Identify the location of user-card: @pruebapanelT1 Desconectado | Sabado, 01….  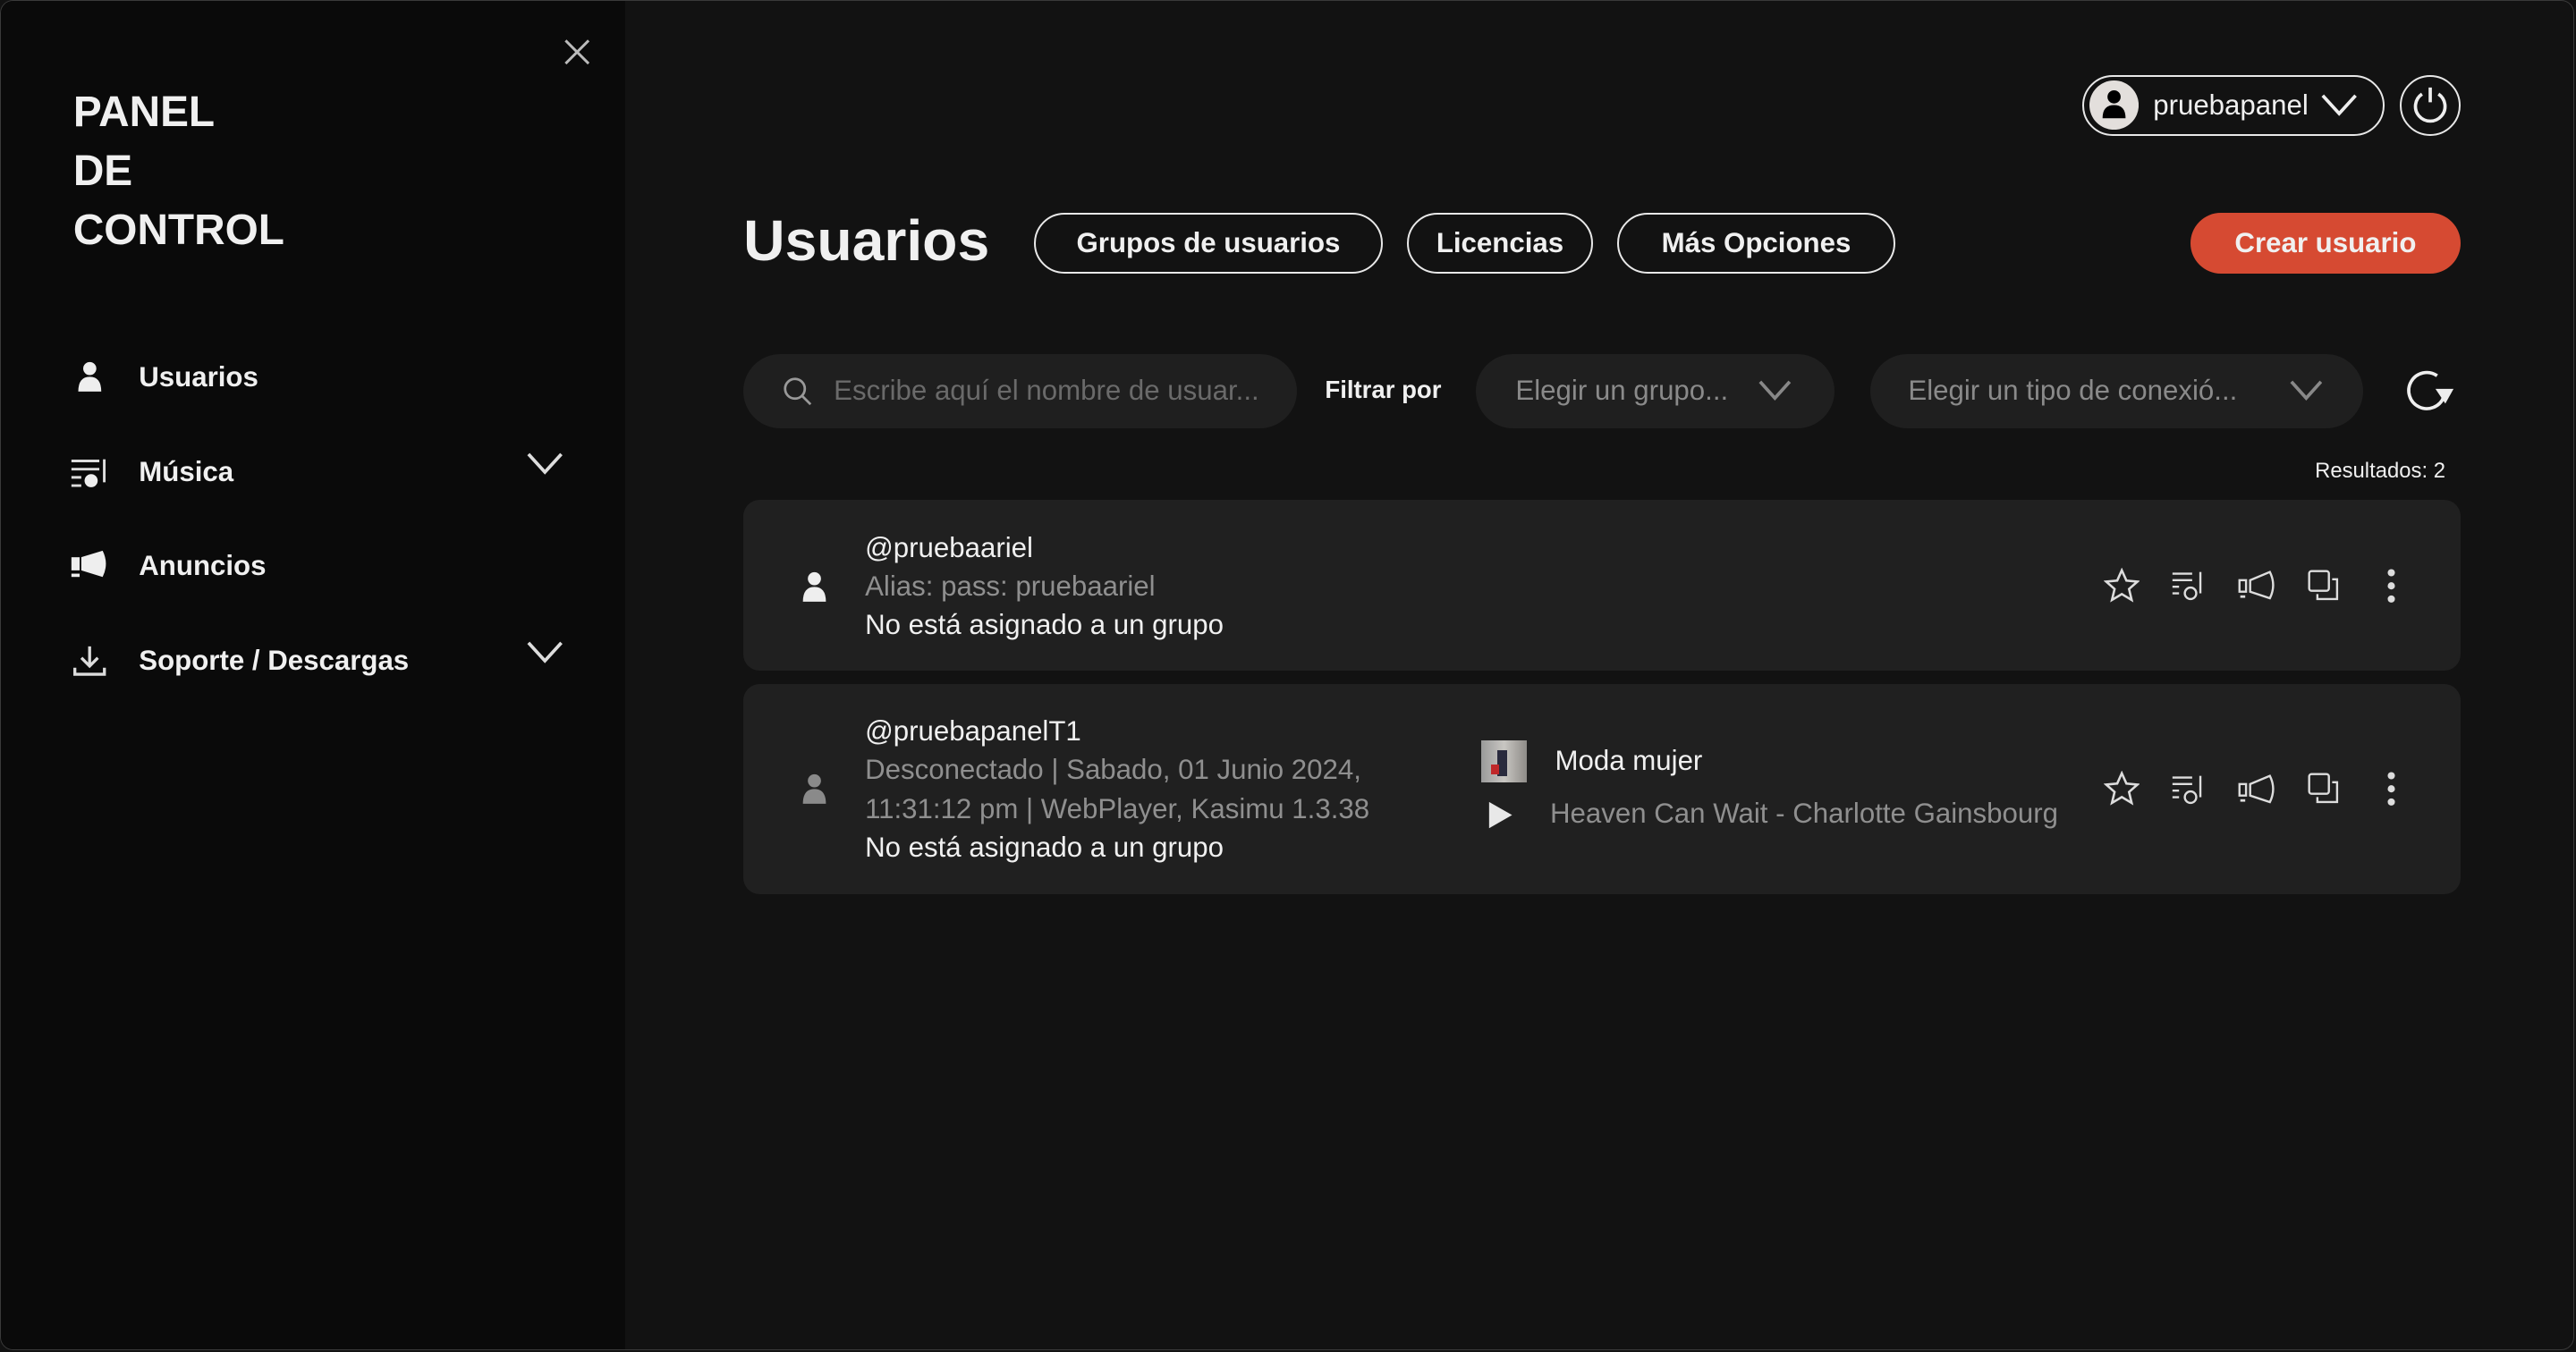
(1602, 789).